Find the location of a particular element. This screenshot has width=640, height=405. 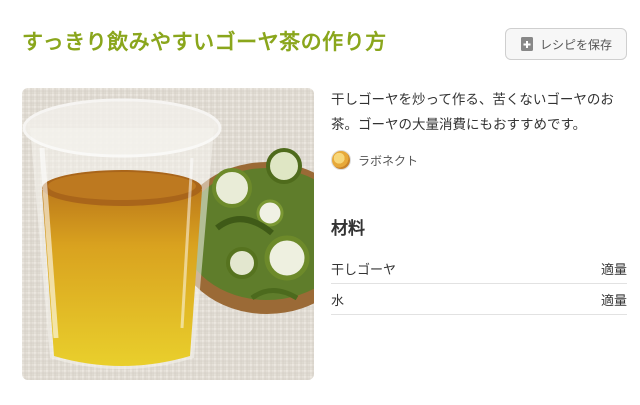

bookmark-add-icon is located at coordinates (527, 44).